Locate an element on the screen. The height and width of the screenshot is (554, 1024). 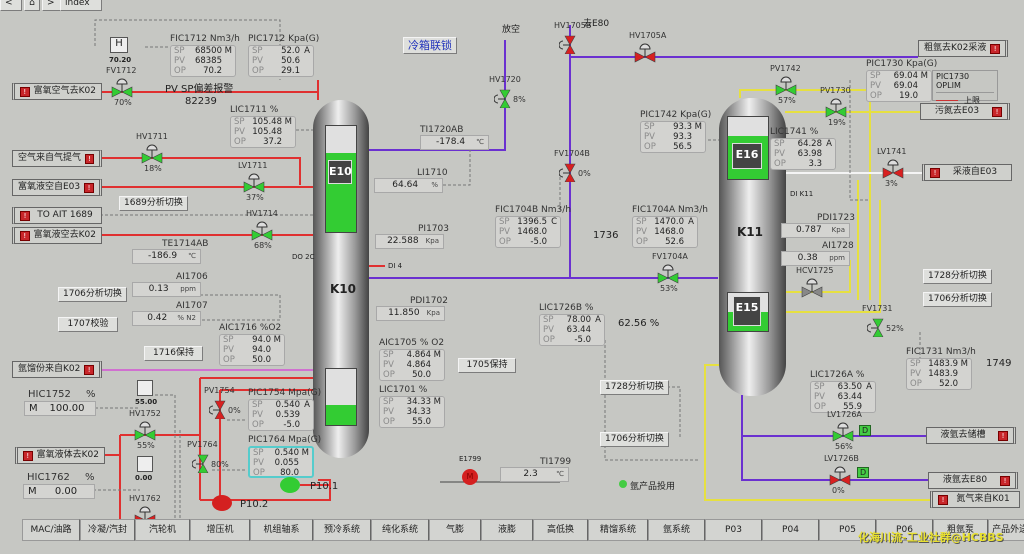
b1728a-button: 1728分析切换 is located at coordinates (634, 387).